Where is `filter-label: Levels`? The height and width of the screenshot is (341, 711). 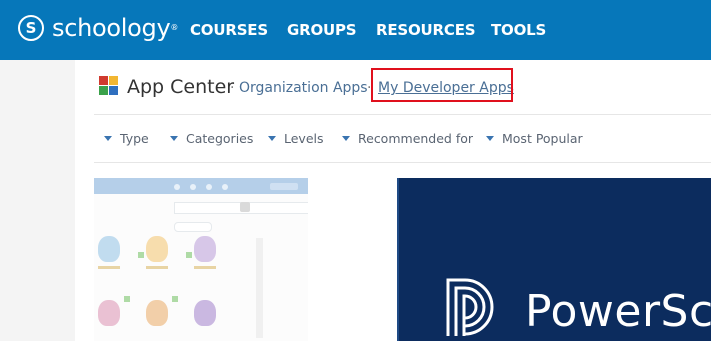 filter-label: Levels is located at coordinates (304, 138).